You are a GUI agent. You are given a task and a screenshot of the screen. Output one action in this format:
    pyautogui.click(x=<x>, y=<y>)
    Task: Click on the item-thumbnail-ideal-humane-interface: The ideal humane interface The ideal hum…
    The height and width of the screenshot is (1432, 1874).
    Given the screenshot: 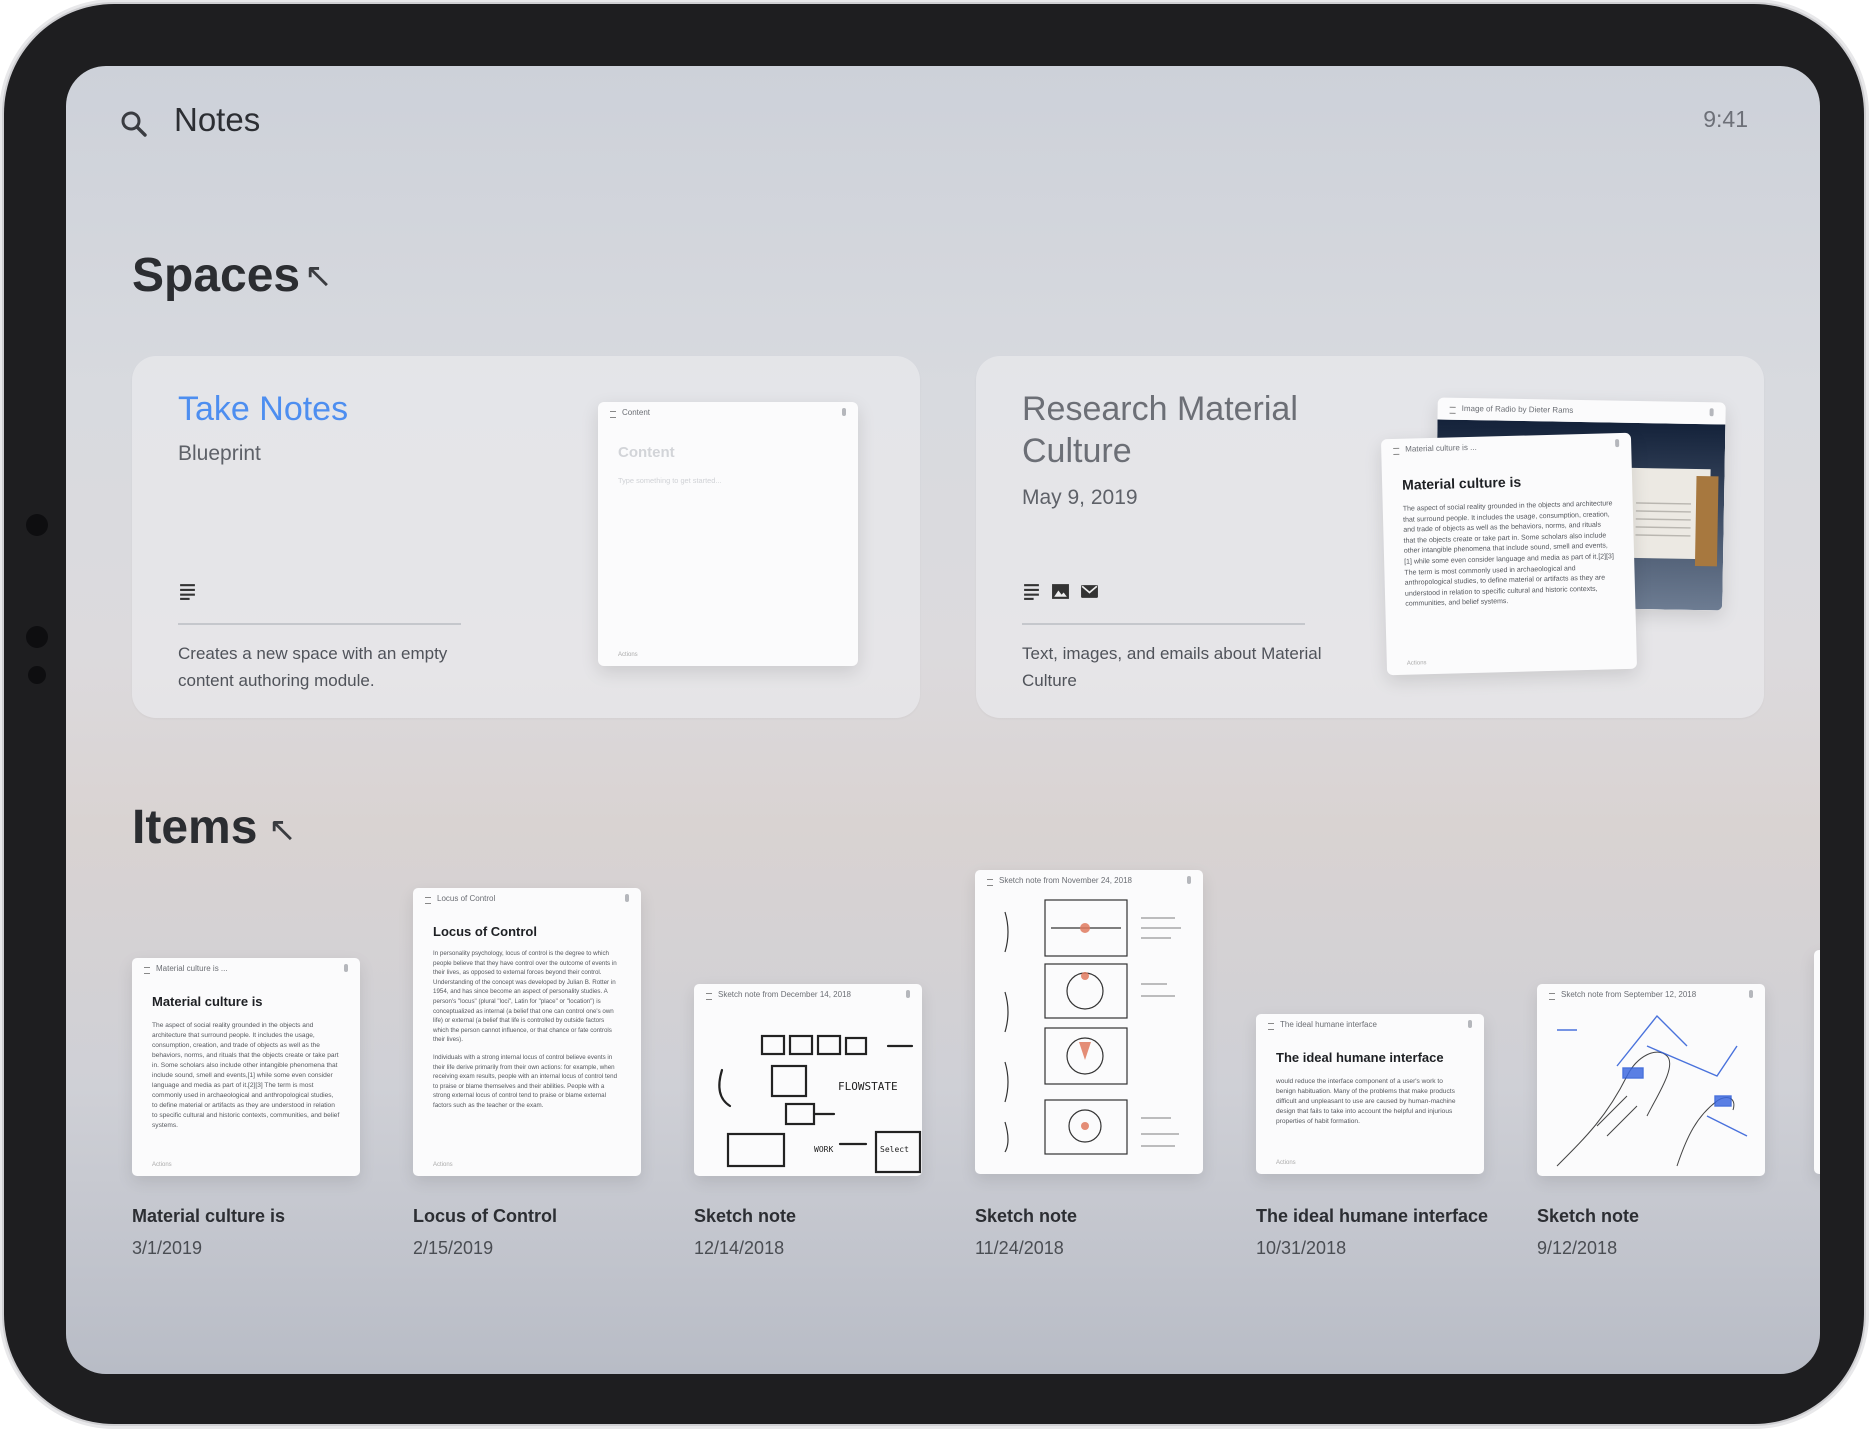 What is the action you would take?
    pyautogui.click(x=1370, y=1094)
    